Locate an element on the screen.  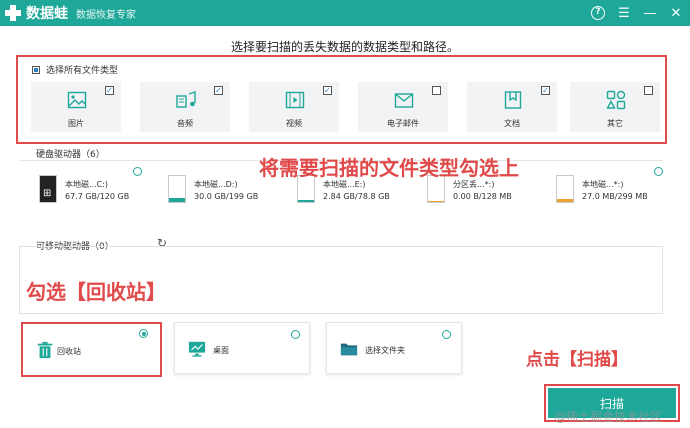
drive-name: 本地磁...D:) is located at coordinates (216, 184).